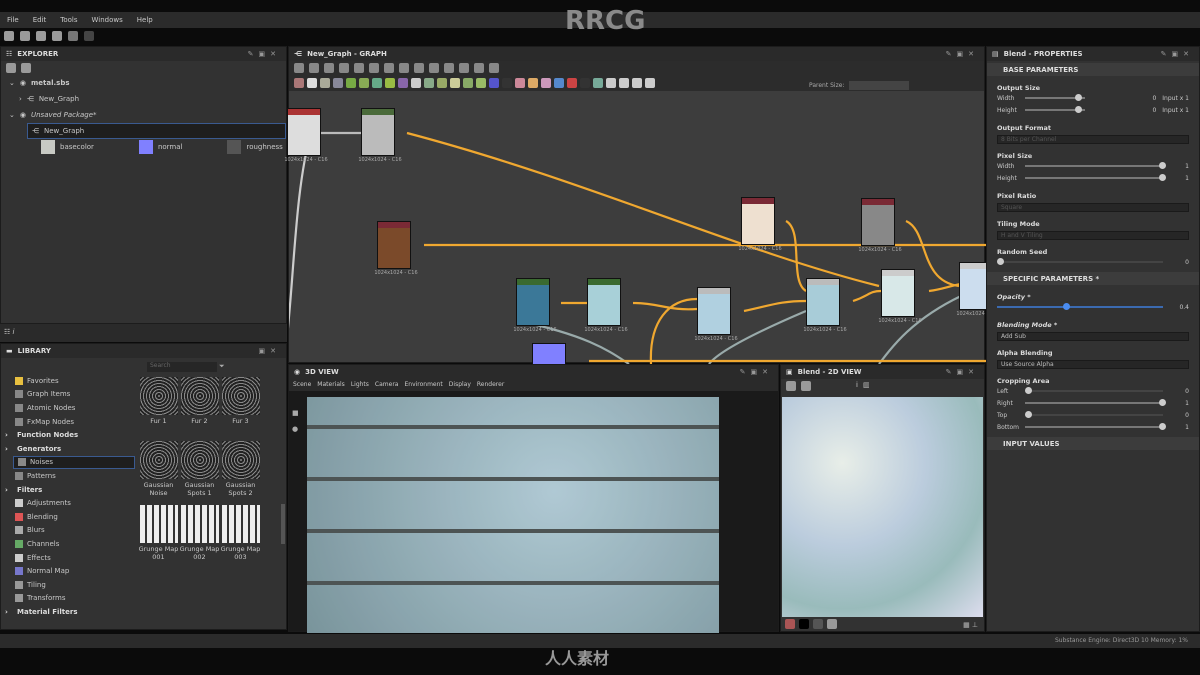 Image resolution: width=1200 pixels, height=675 pixels. I want to click on reload-icon, so click(26, 68).